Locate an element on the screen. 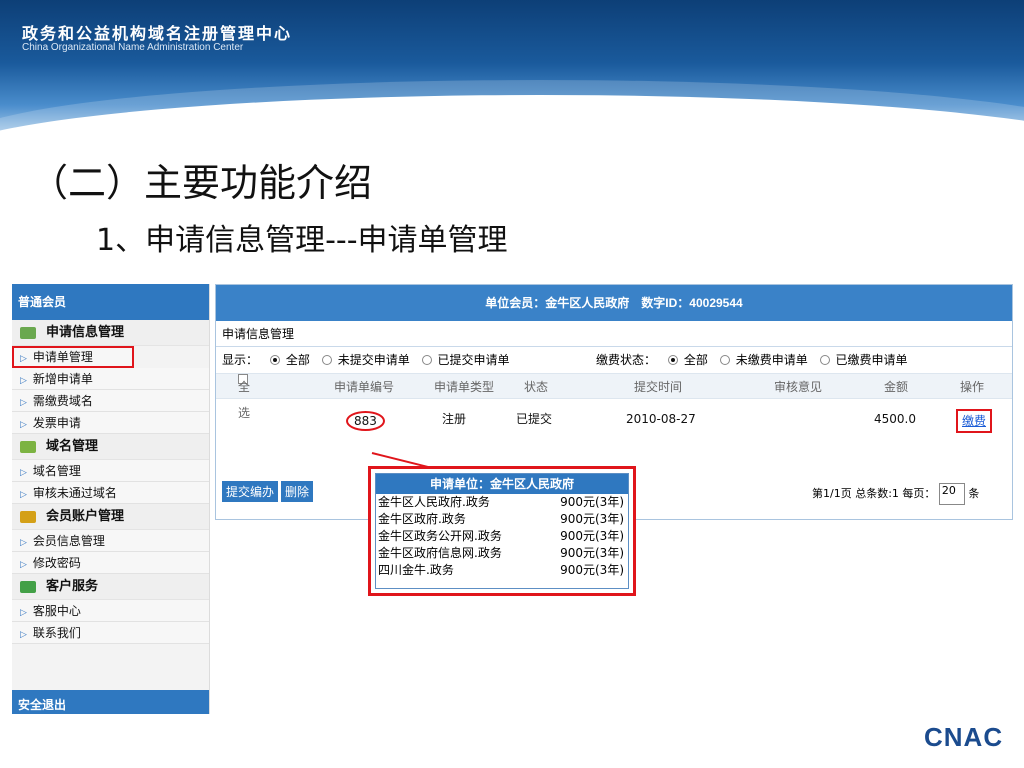 This screenshot has height=768, width=1024. sidebar-section-account: 会员账户管理 is located at coordinates (110, 517).